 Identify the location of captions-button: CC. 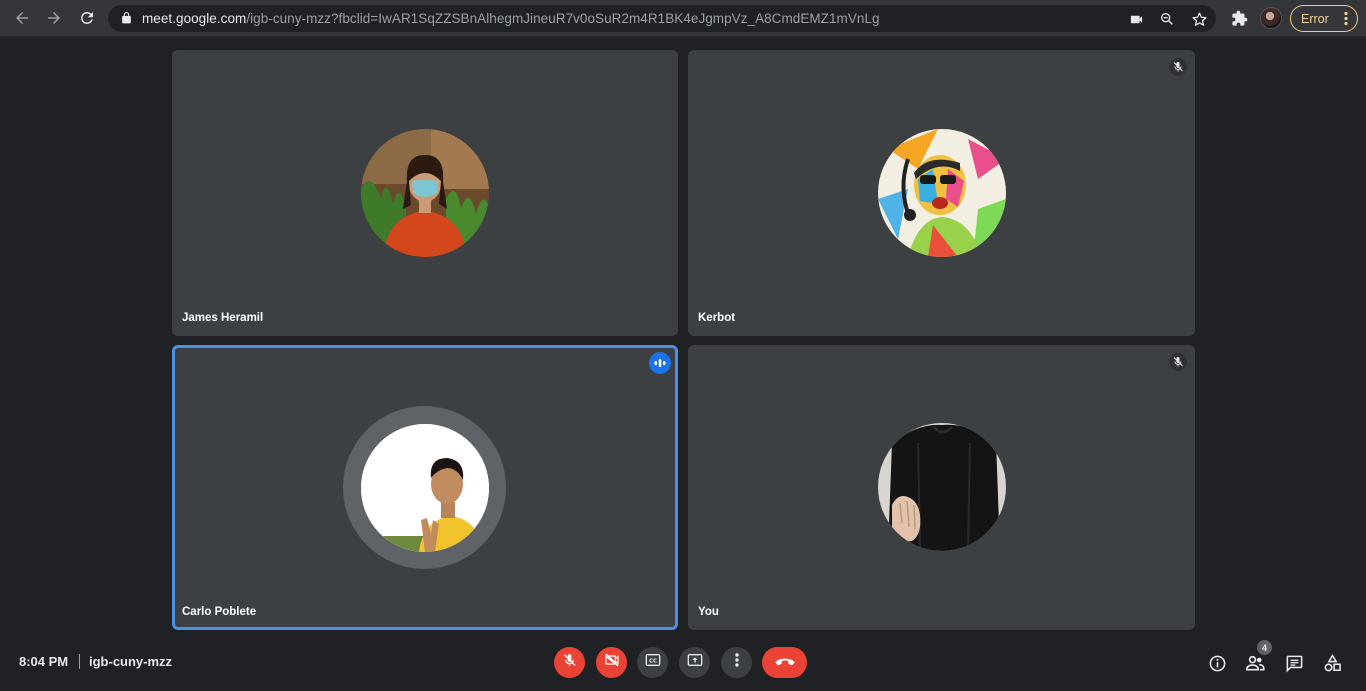
(652, 662).